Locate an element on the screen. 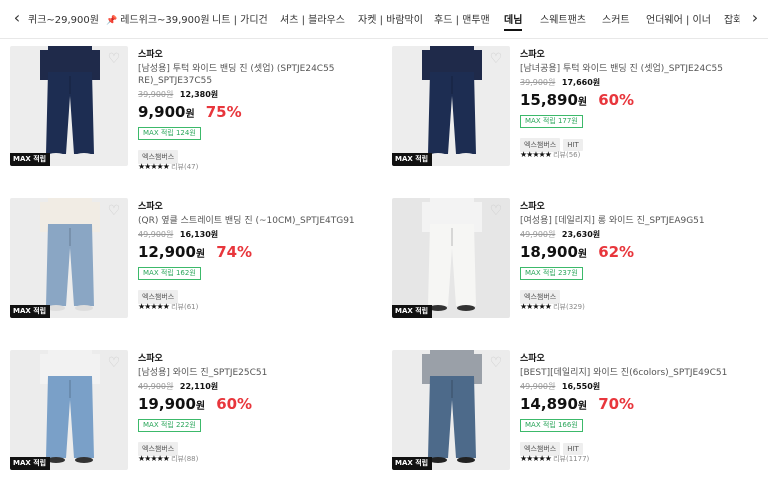 This screenshot has height=490, width=768. tab-label: 데님 is located at coordinates (513, 20).